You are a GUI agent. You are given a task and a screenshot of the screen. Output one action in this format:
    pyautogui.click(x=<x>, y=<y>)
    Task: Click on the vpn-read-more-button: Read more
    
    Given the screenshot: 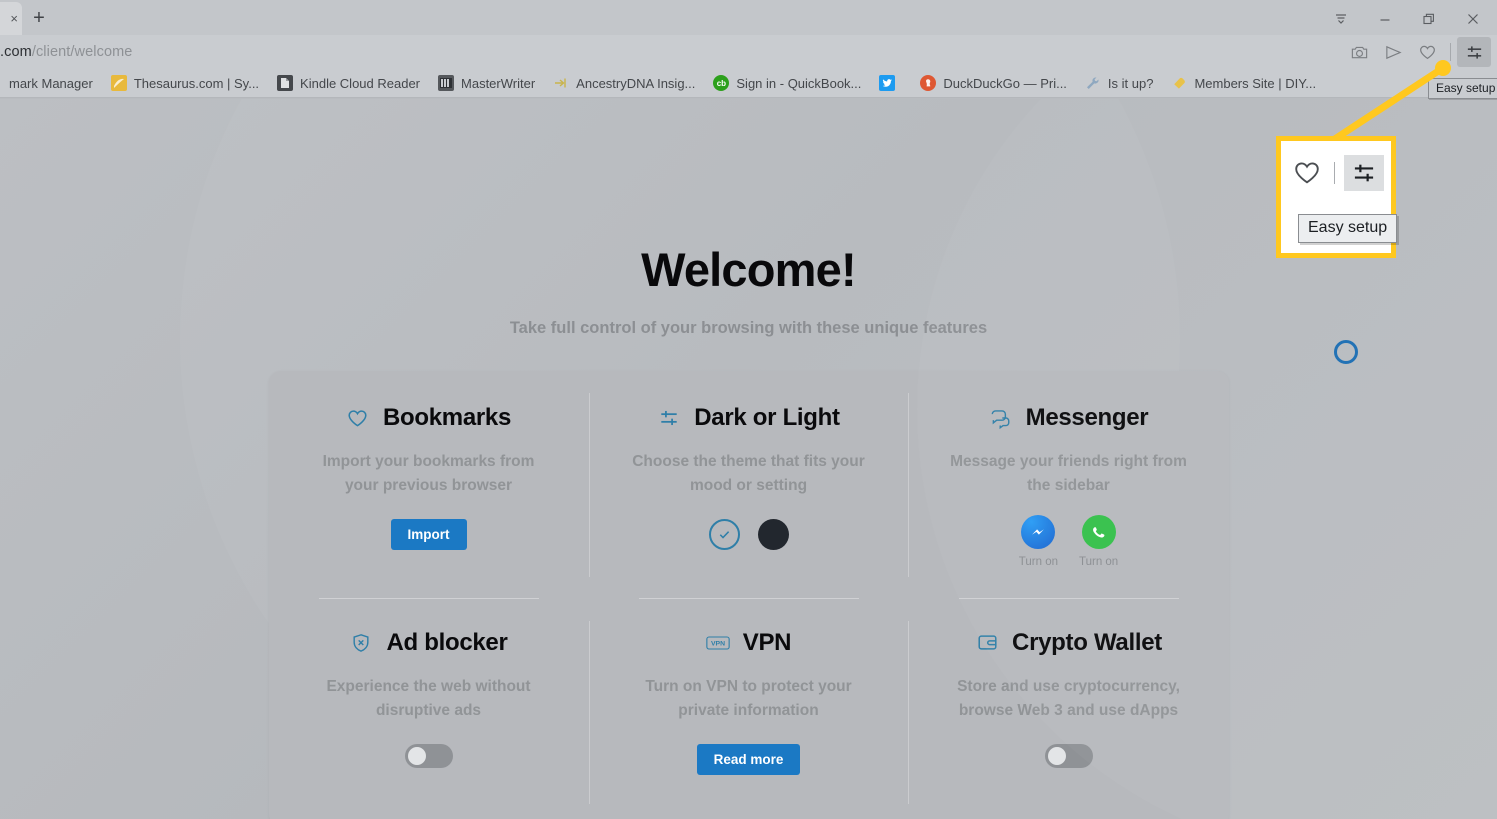 What is the action you would take?
    pyautogui.click(x=748, y=759)
    